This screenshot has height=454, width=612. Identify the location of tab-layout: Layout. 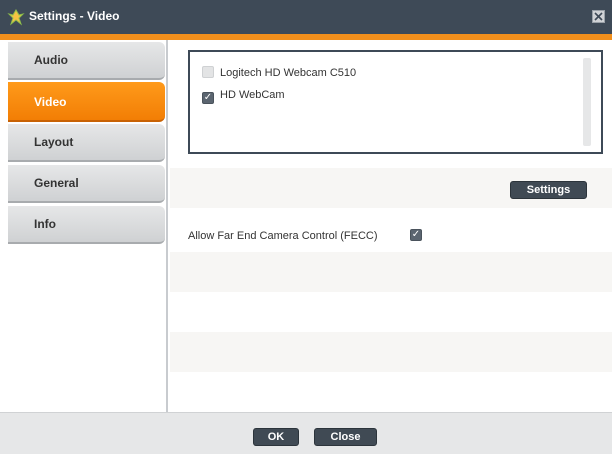
(86, 143).